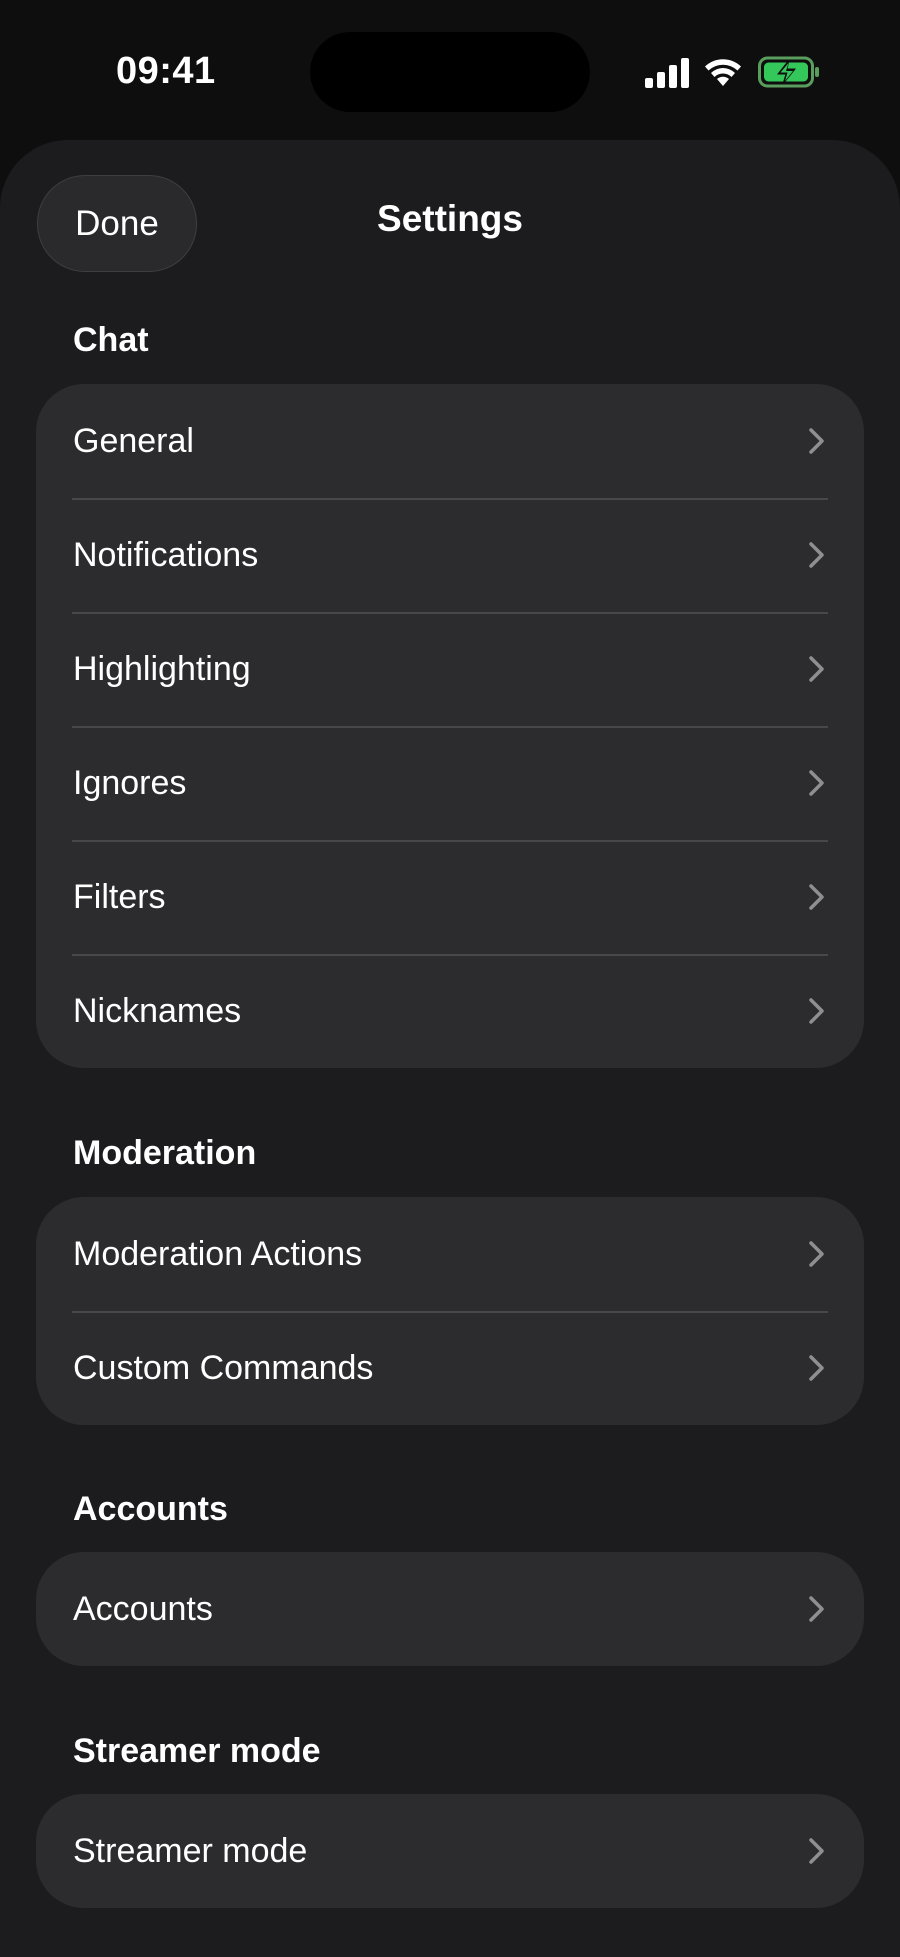 The width and height of the screenshot is (900, 1957). I want to click on section-header-chat: Chat, so click(111, 340).